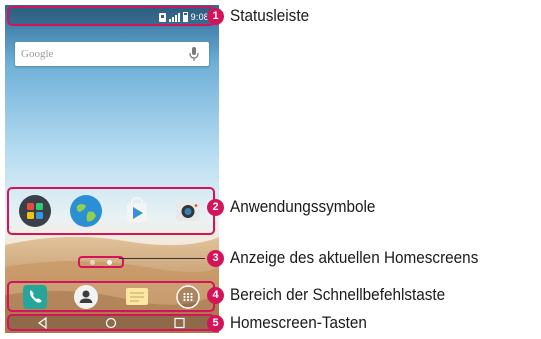 This screenshot has height=339, width=541. What do you see at coordinates (111, 16) in the screenshot?
I see `status-bar: 9:08` at bounding box center [111, 16].